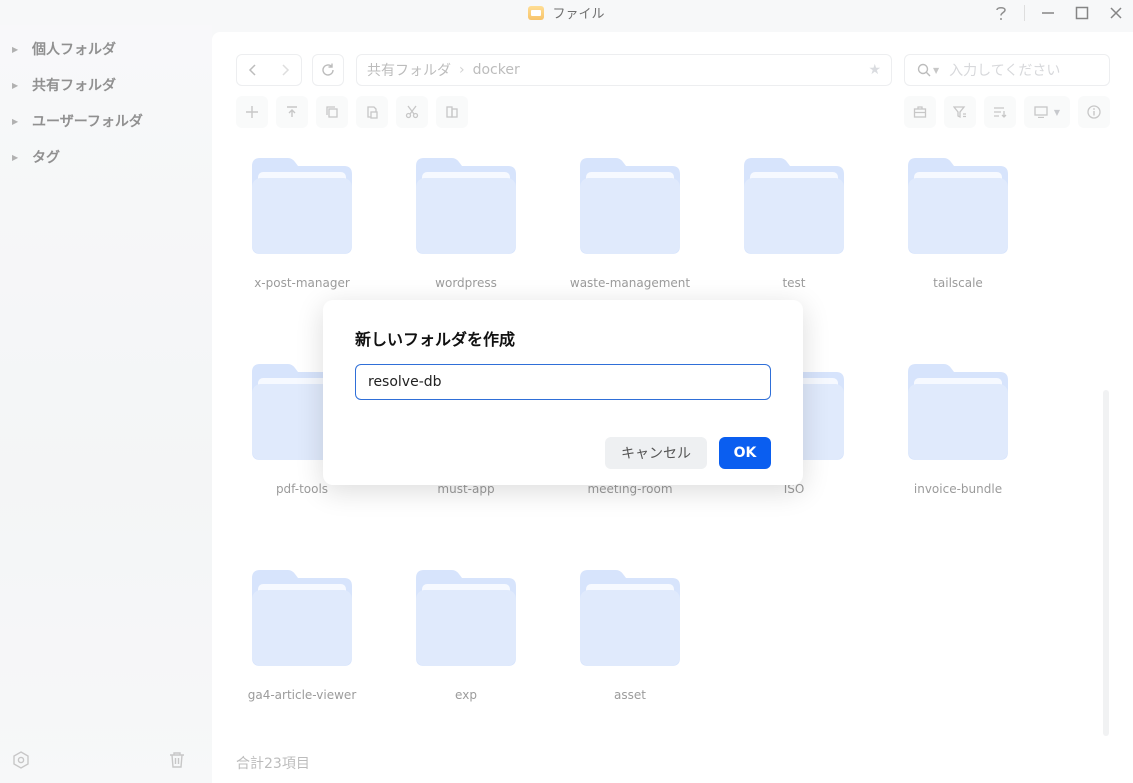  What do you see at coordinates (563, 382) in the screenshot?
I see `folder-name-input` at bounding box center [563, 382].